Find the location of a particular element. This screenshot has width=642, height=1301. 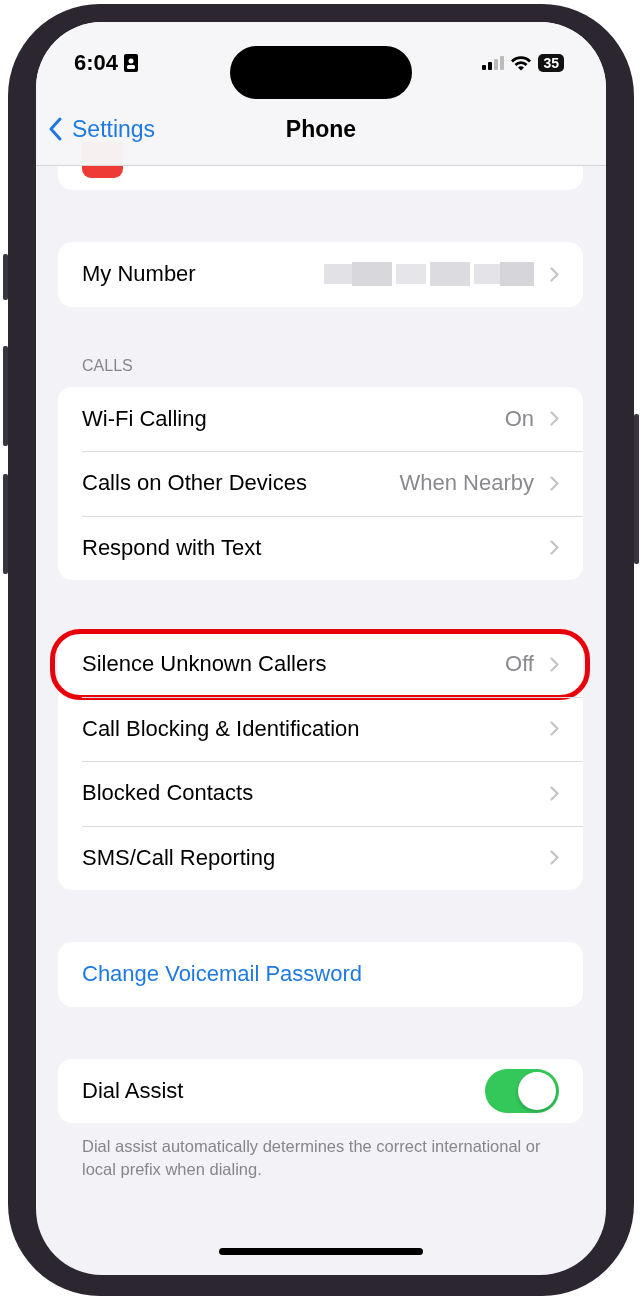

back-button: Settings is located at coordinates (96, 129).